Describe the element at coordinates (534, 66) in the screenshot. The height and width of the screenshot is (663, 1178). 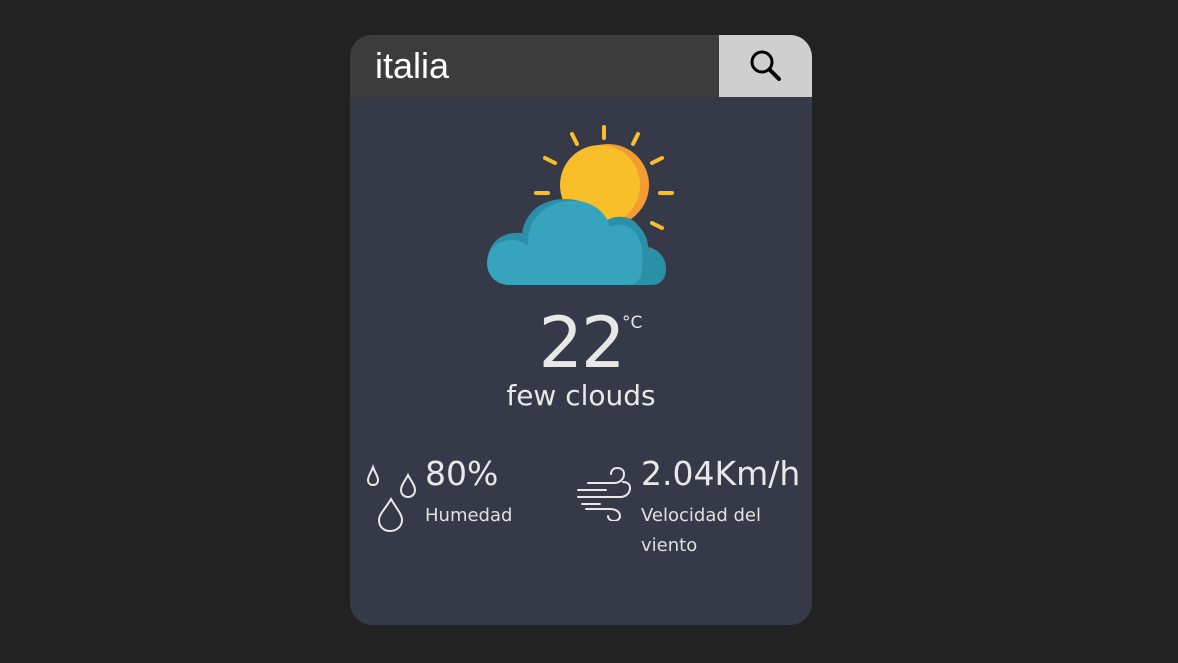
I see `search-input` at that location.